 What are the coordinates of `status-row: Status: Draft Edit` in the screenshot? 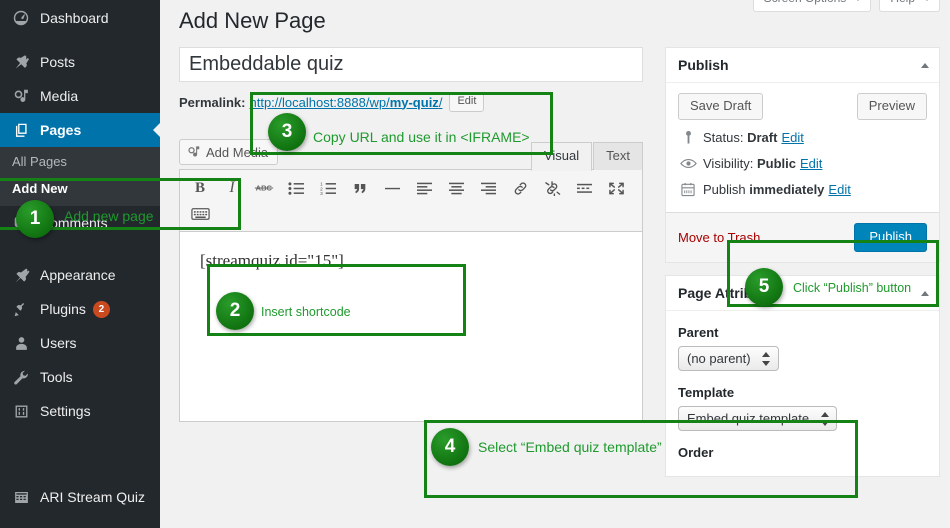 It's located at (802, 137).